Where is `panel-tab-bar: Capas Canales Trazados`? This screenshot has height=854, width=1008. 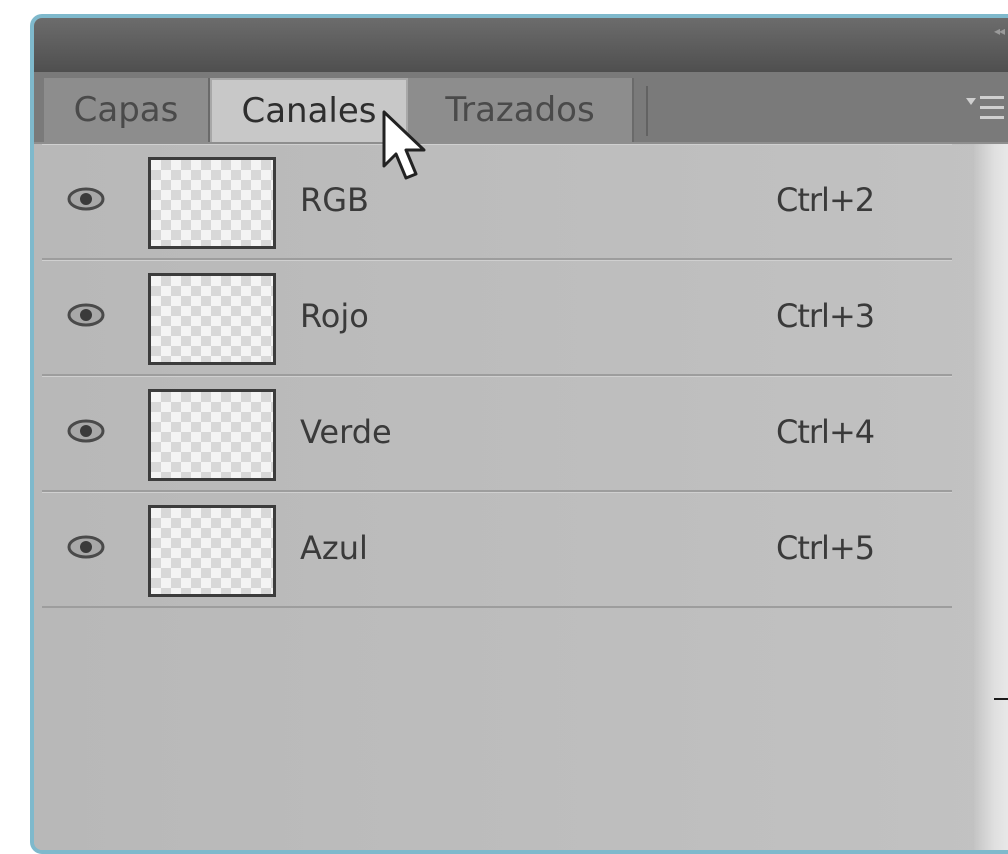 panel-tab-bar: Capas Canales Trazados is located at coordinates (521, 108).